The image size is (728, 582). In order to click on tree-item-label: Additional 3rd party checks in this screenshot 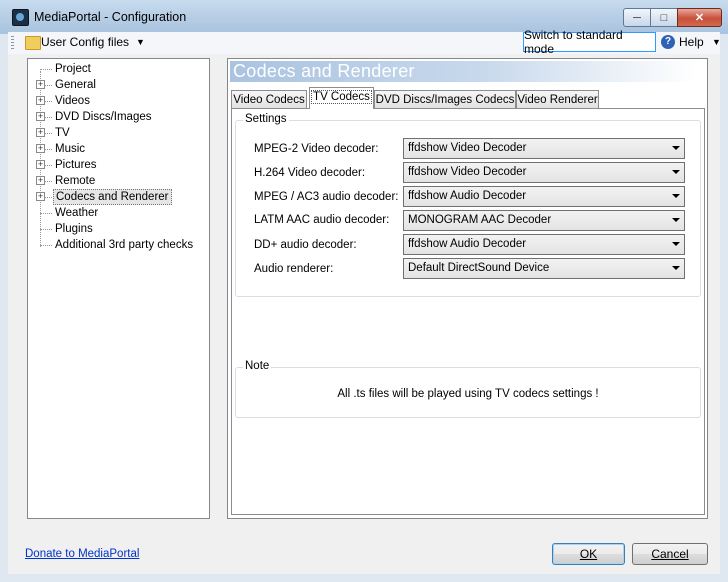, I will do `click(124, 245)`.